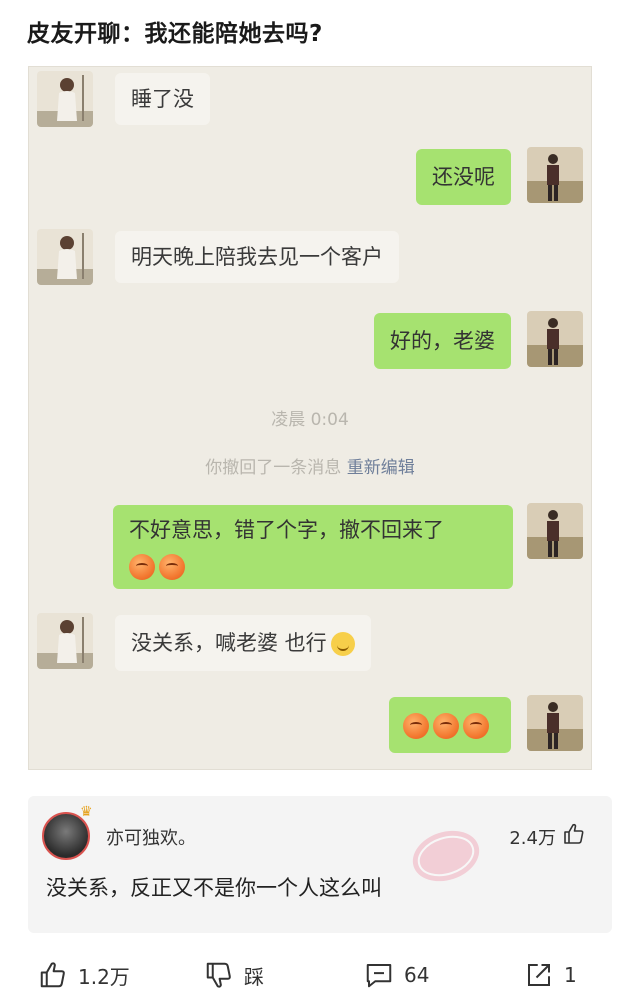 This screenshot has height=993, width=641. What do you see at coordinates (218, 975) in the screenshot?
I see `thumbs-down-icon` at bounding box center [218, 975].